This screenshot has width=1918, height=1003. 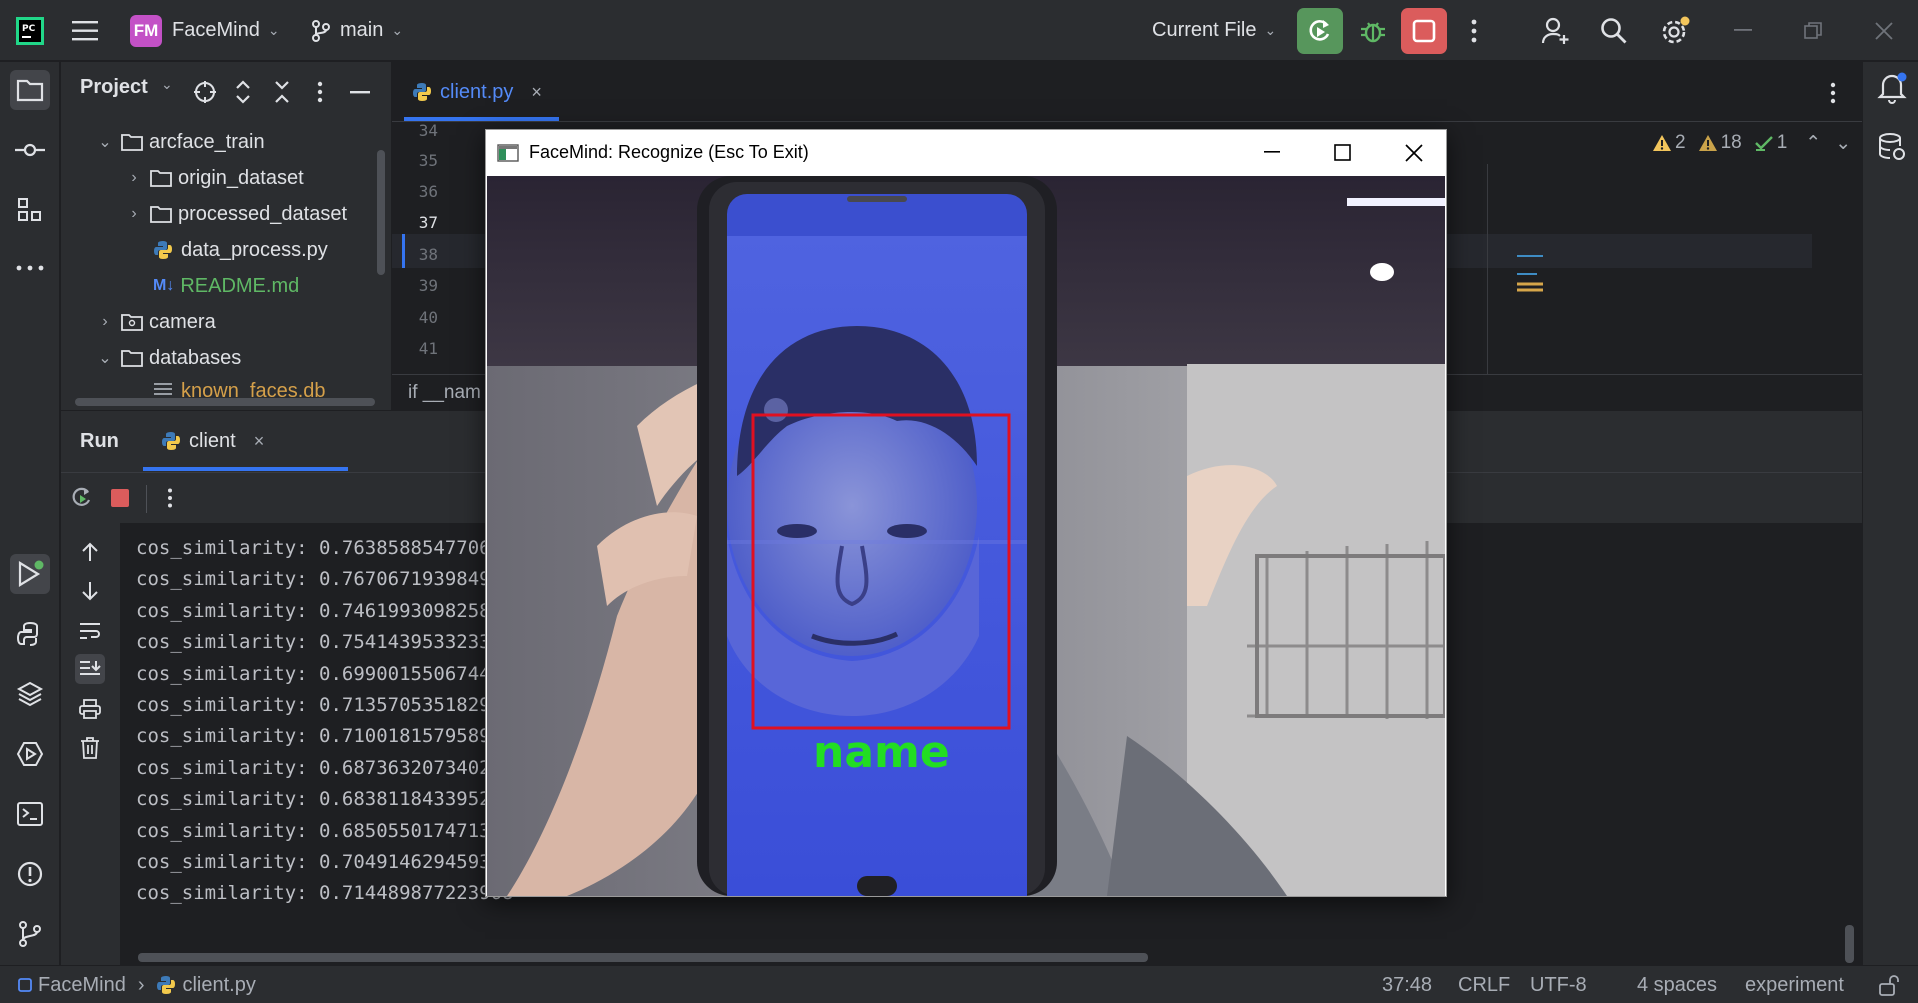 I want to click on scroll-to-end-icon, so click(x=90, y=669).